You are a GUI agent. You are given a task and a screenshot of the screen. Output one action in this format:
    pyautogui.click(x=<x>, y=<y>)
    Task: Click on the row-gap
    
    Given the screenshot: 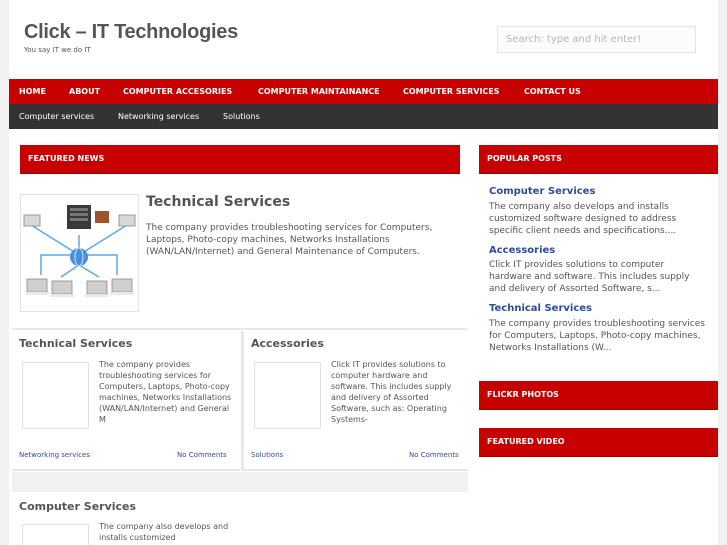 What is the action you would take?
    pyautogui.click(x=240, y=482)
    